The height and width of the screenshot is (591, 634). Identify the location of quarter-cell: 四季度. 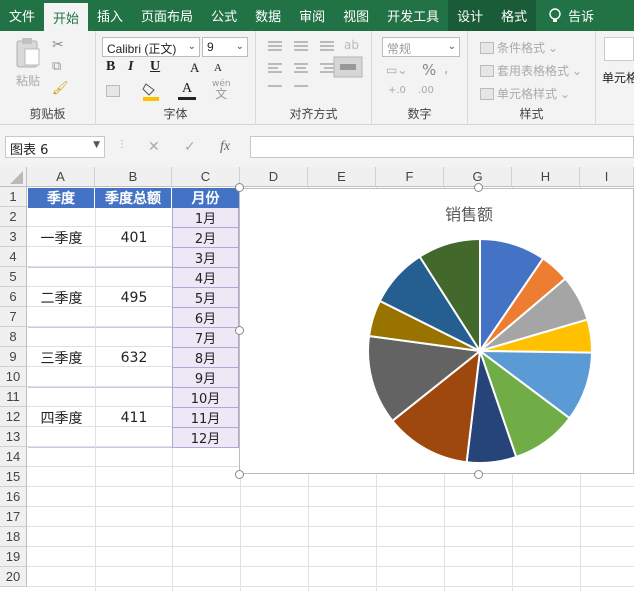
(61, 418).